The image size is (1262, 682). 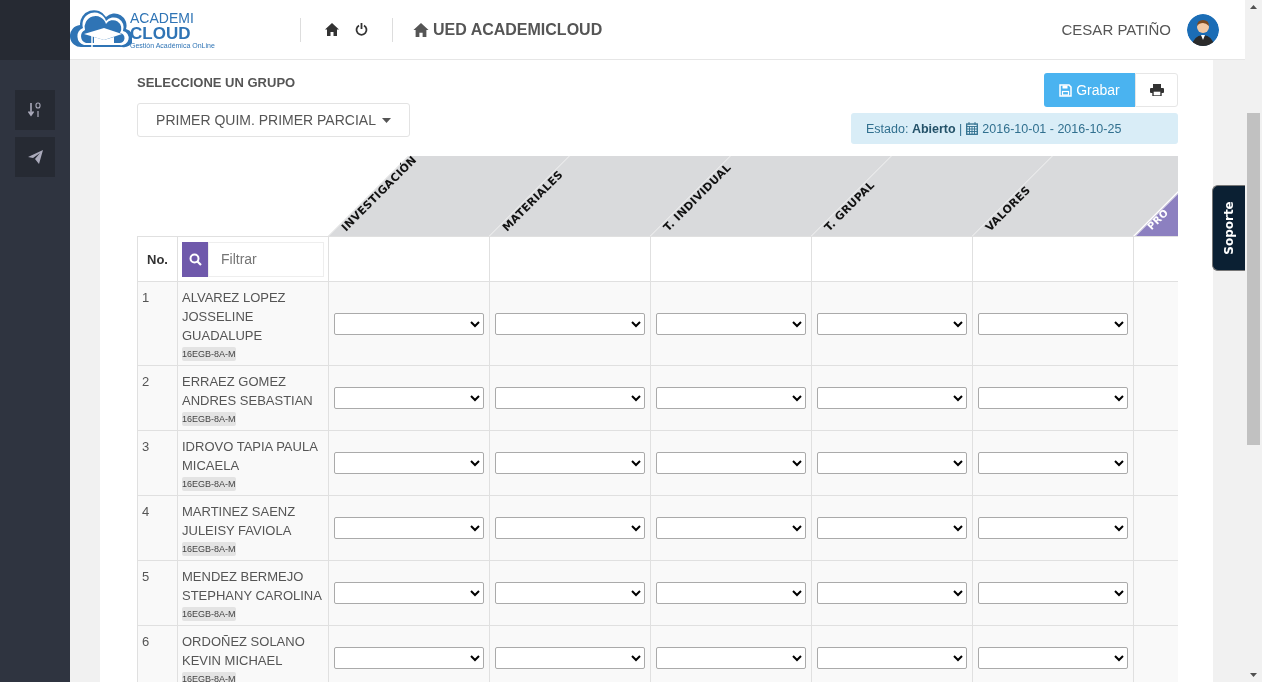 I want to click on student-name: ALVAREZ LOPEZ JOSSELINE GUADALUPE, so click(x=234, y=317).